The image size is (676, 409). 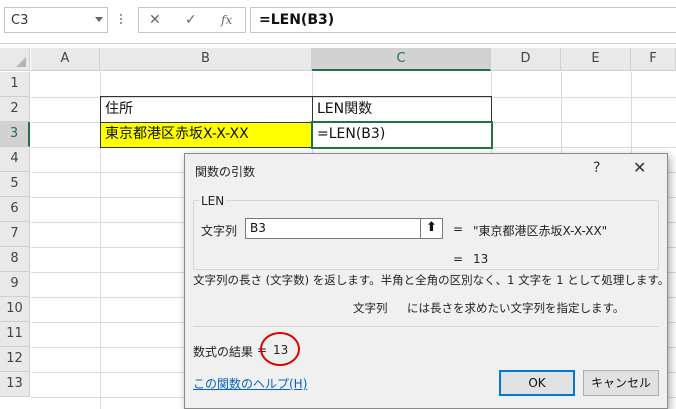 What do you see at coordinates (213, 201) in the screenshot?
I see `function-name: LEN` at bounding box center [213, 201].